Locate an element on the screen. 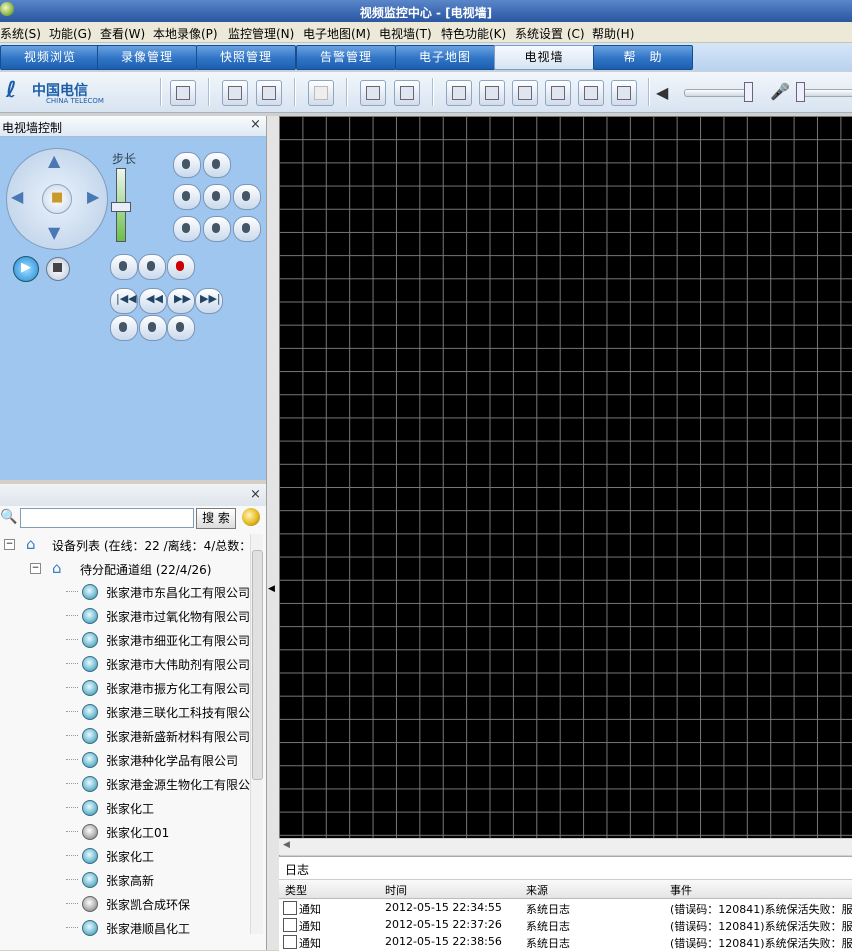 This screenshot has width=852, height=951. monitor-icon-button is located at coordinates (183, 93).